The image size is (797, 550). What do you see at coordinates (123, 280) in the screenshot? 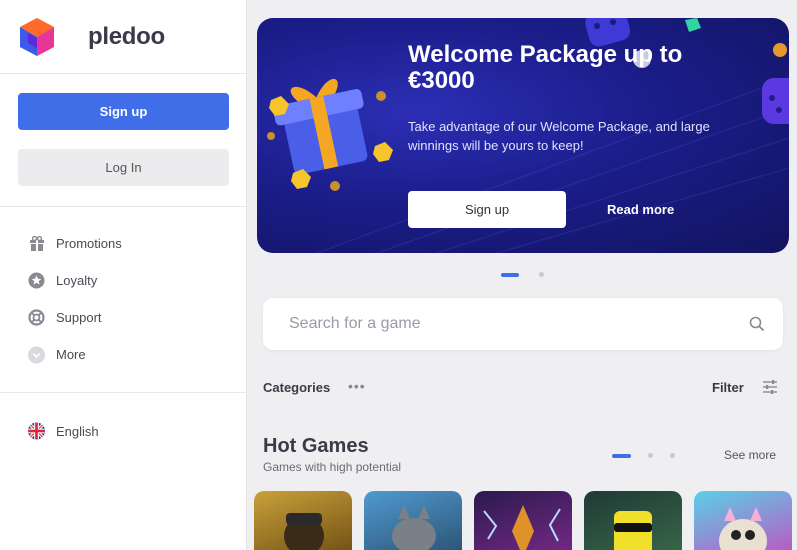
I see `sidebar-item-loyalty: Loyalty` at bounding box center [123, 280].